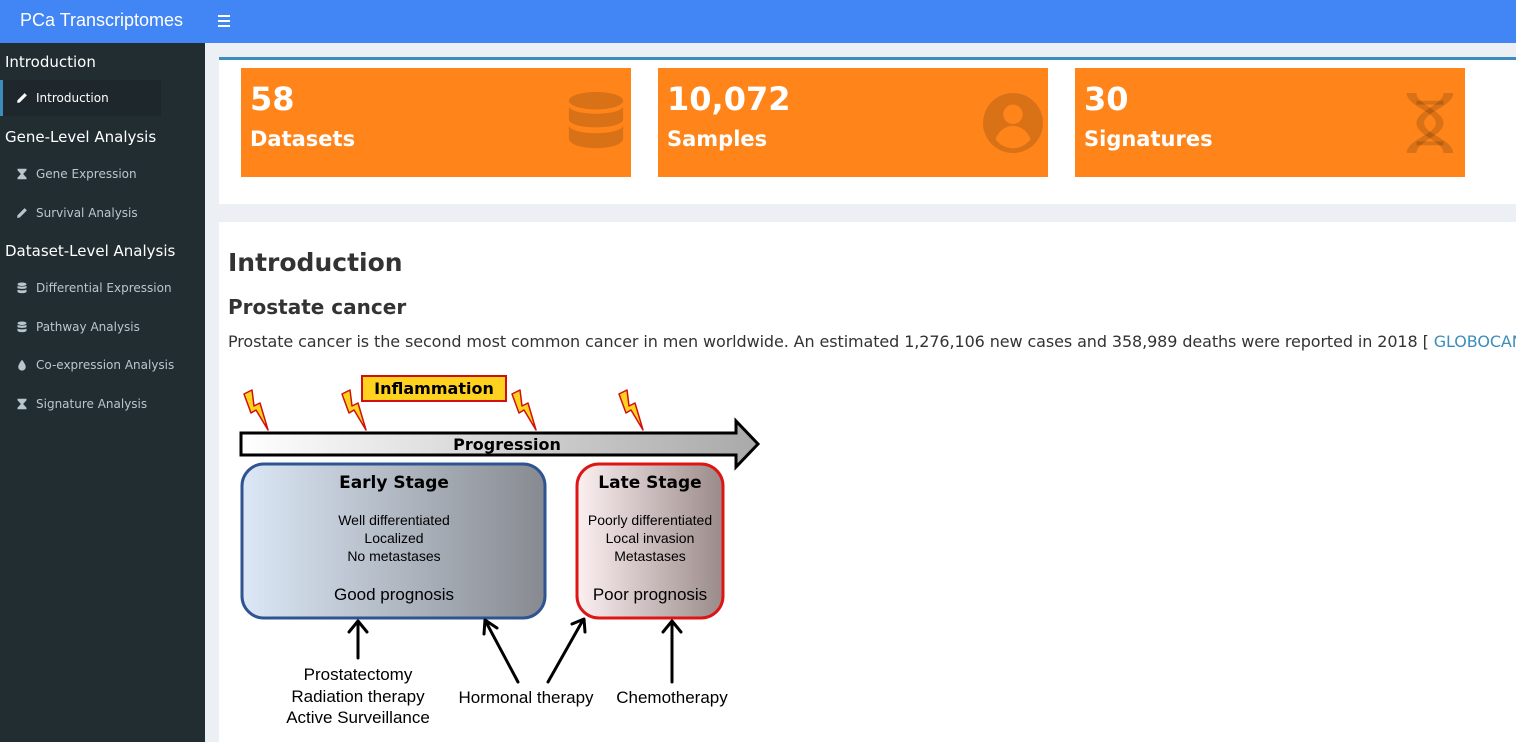 The width and height of the screenshot is (1516, 742). Describe the element at coordinates (102, 21) in the screenshot. I see `app-title: PCa Transcriptomes` at that location.